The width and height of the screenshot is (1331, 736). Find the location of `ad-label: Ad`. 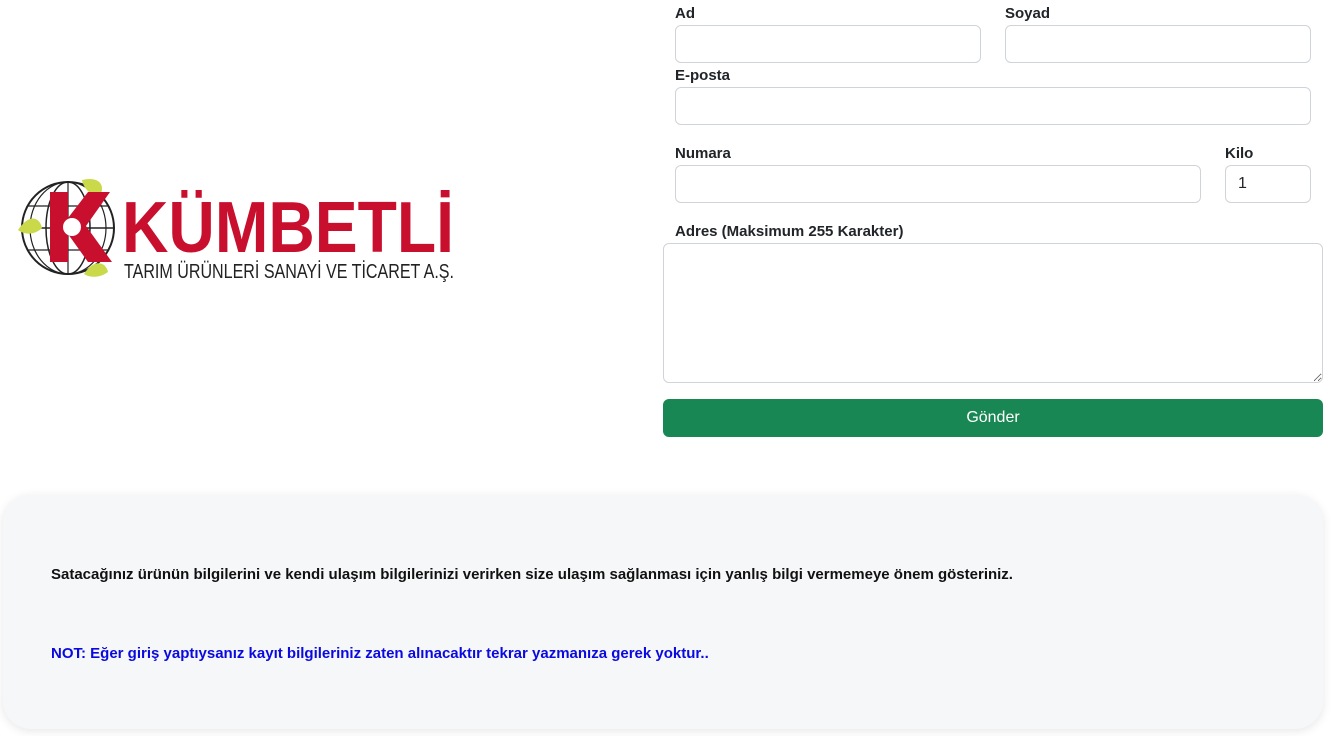

ad-label: Ad is located at coordinates (685, 13).